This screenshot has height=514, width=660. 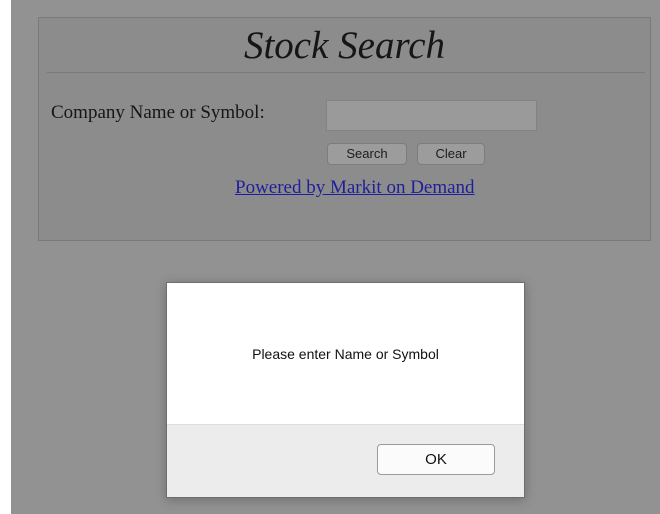 What do you see at coordinates (158, 112) in the screenshot?
I see `company-field-label: Company Name or Symbol:` at bounding box center [158, 112].